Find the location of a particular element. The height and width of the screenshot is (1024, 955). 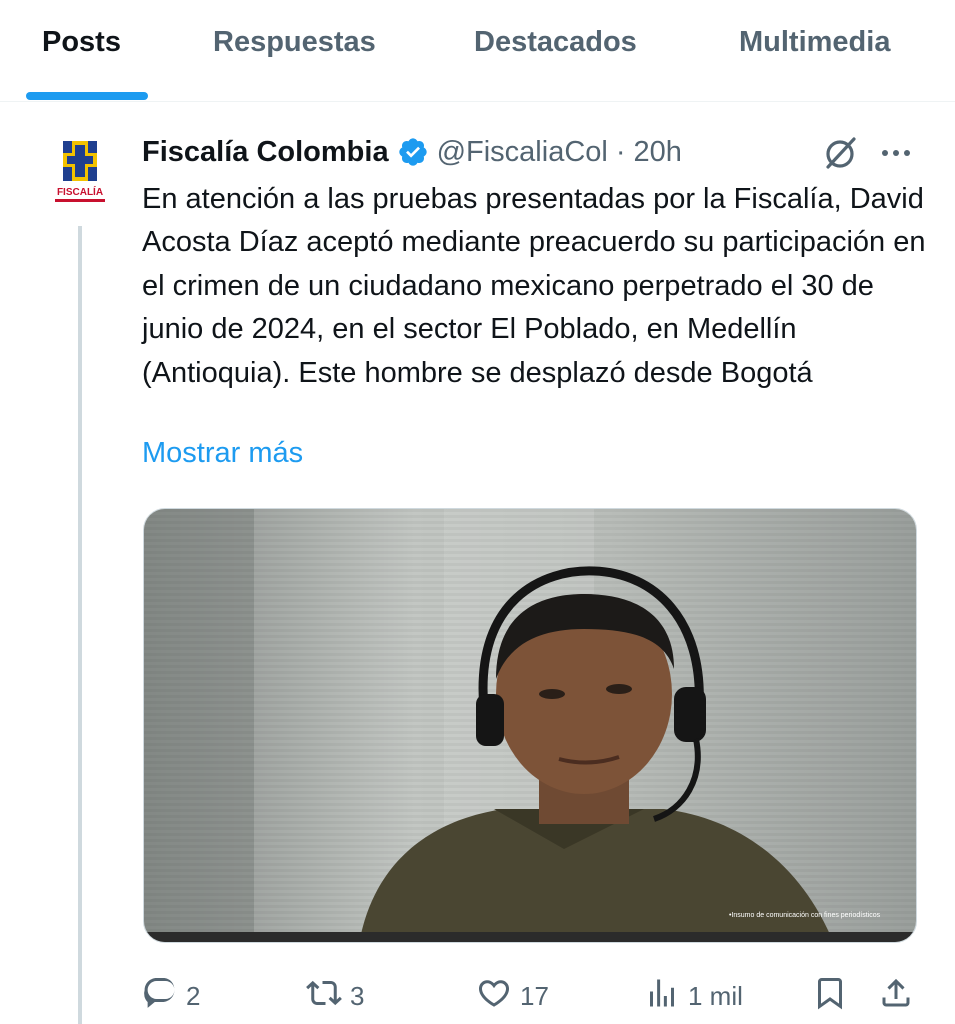

tweet-header: Fiscalía Colombia @FiscaliaCol · 20h is located at coordinates (412, 152).